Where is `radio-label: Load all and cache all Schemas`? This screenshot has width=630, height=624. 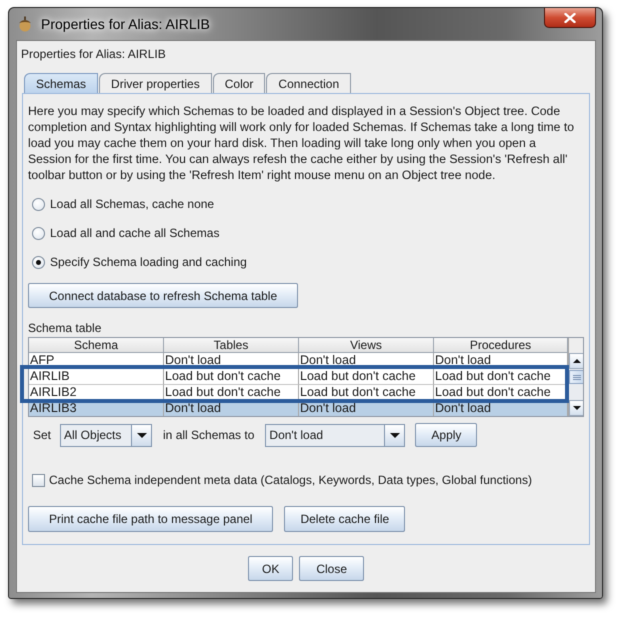 radio-label: Load all and cache all Schemas is located at coordinates (135, 233).